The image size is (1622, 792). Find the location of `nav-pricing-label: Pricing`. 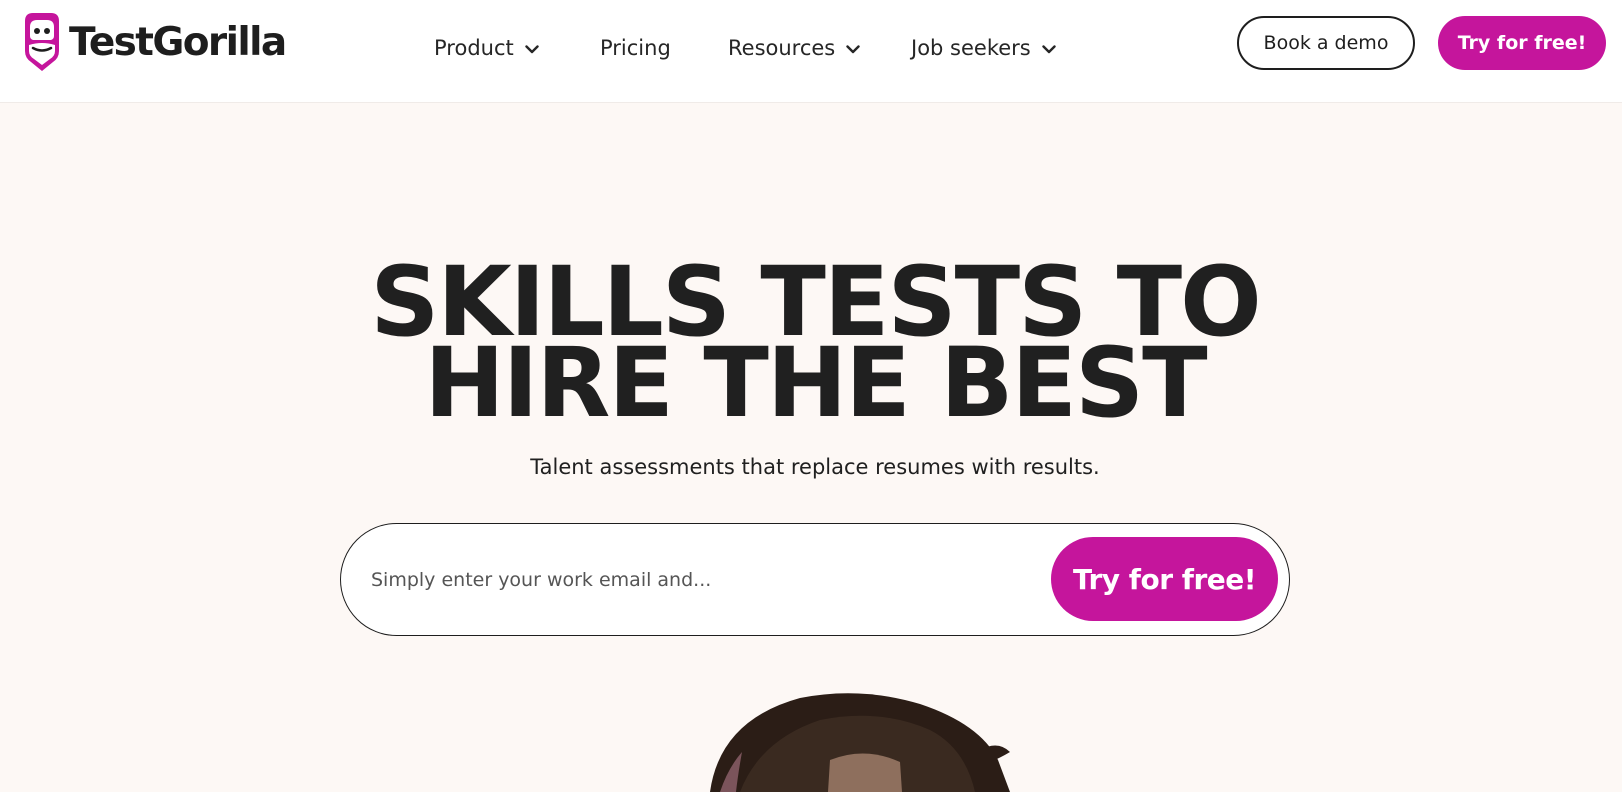

nav-pricing-label: Pricing is located at coordinates (635, 48).